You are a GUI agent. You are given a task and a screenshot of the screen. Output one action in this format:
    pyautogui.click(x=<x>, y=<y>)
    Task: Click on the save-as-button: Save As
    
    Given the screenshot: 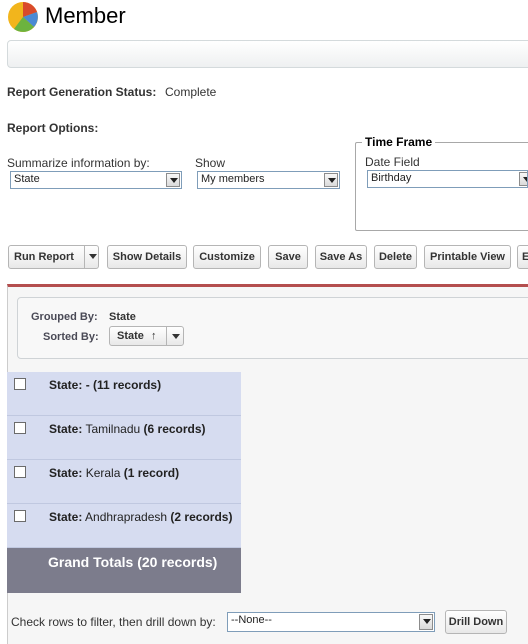 What is the action you would take?
    pyautogui.click(x=341, y=257)
    